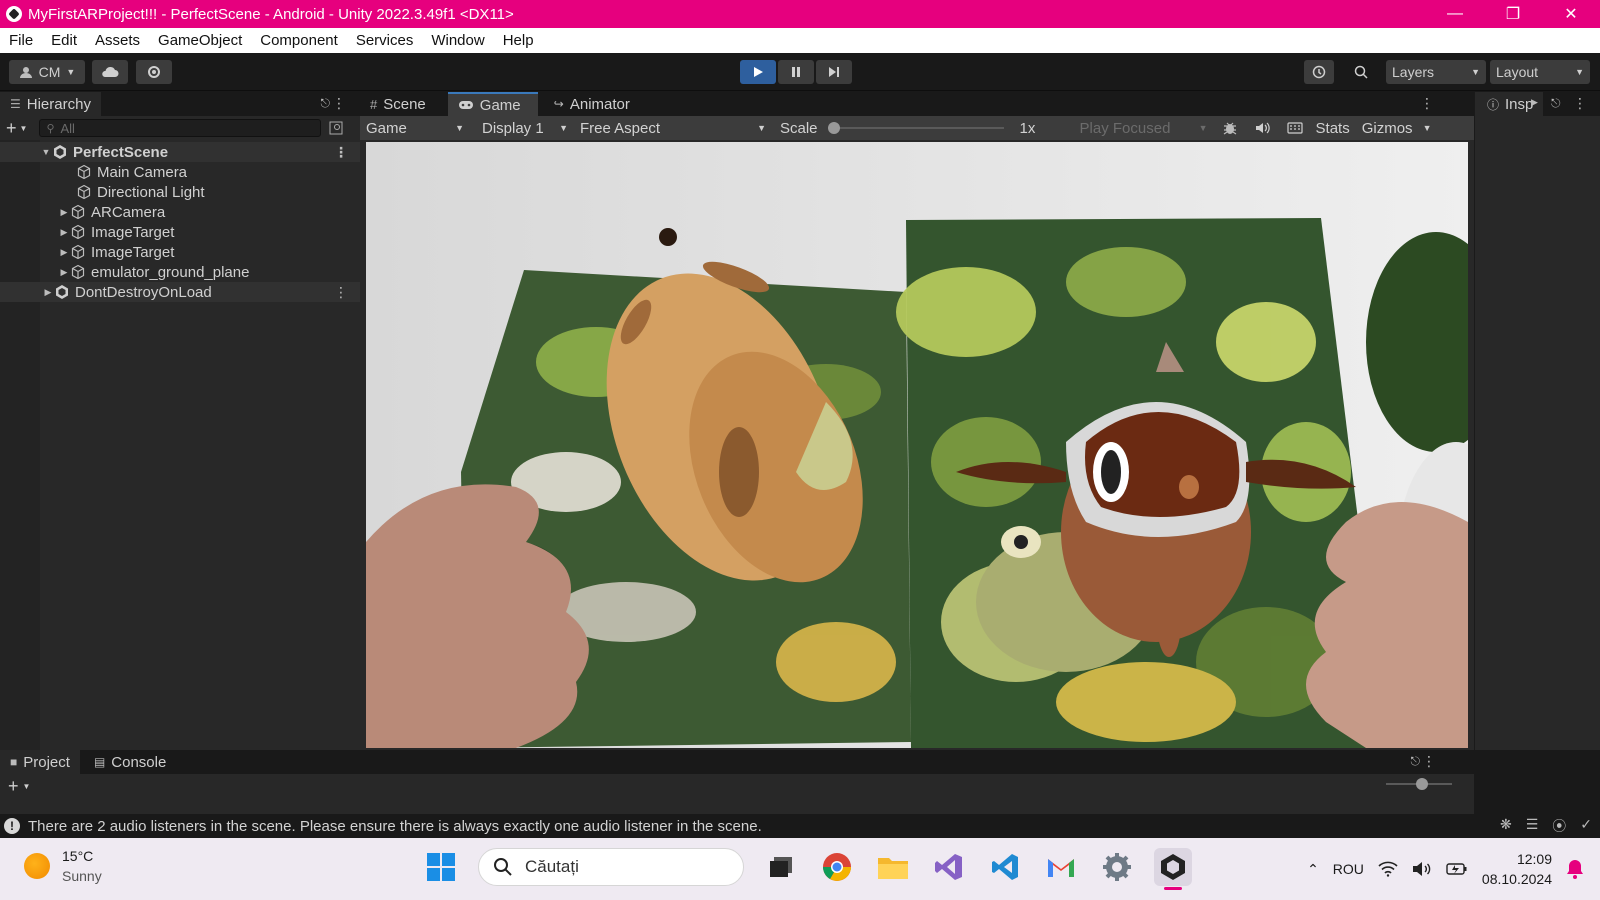  I want to click on wifi-icon, so click(1388, 869).